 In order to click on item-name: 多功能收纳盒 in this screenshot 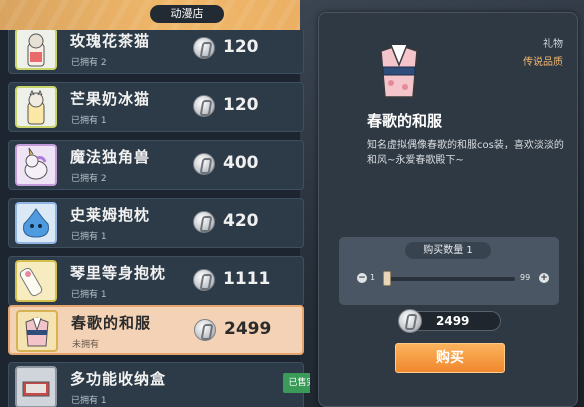, I will do `click(118, 379)`.